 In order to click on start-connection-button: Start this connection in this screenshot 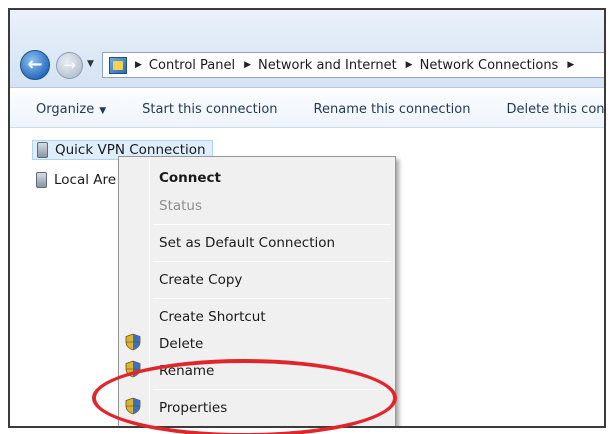, I will do `click(209, 109)`.